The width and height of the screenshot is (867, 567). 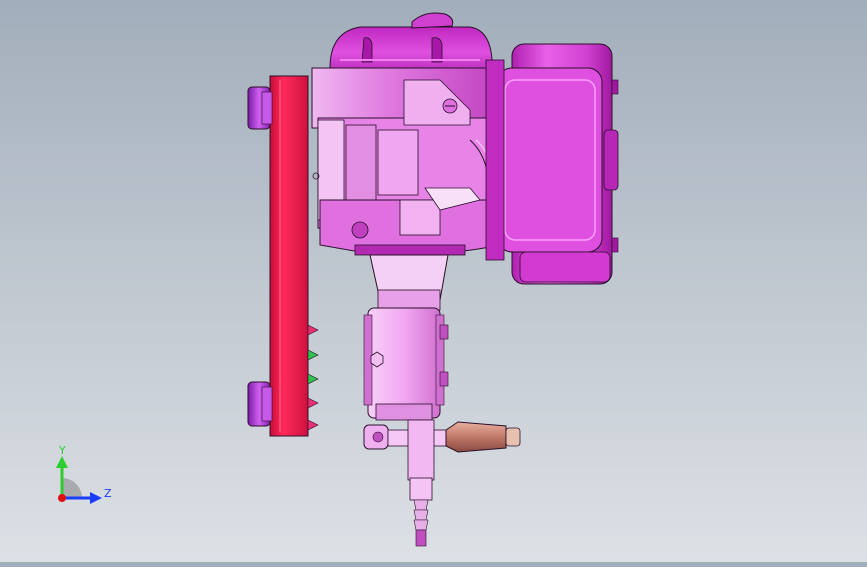 What do you see at coordinates (407, 161) in the screenshot?
I see `engine-block` at bounding box center [407, 161].